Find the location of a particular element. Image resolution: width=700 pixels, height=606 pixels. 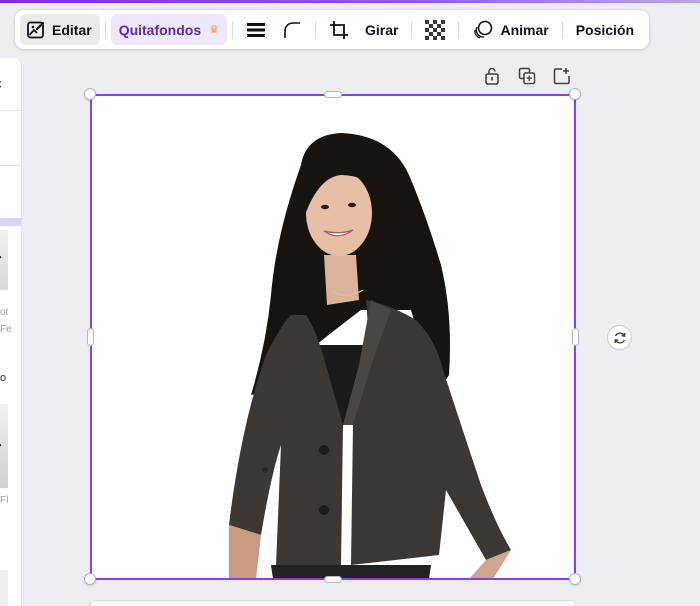

position-button: Posición is located at coordinates (605, 29).